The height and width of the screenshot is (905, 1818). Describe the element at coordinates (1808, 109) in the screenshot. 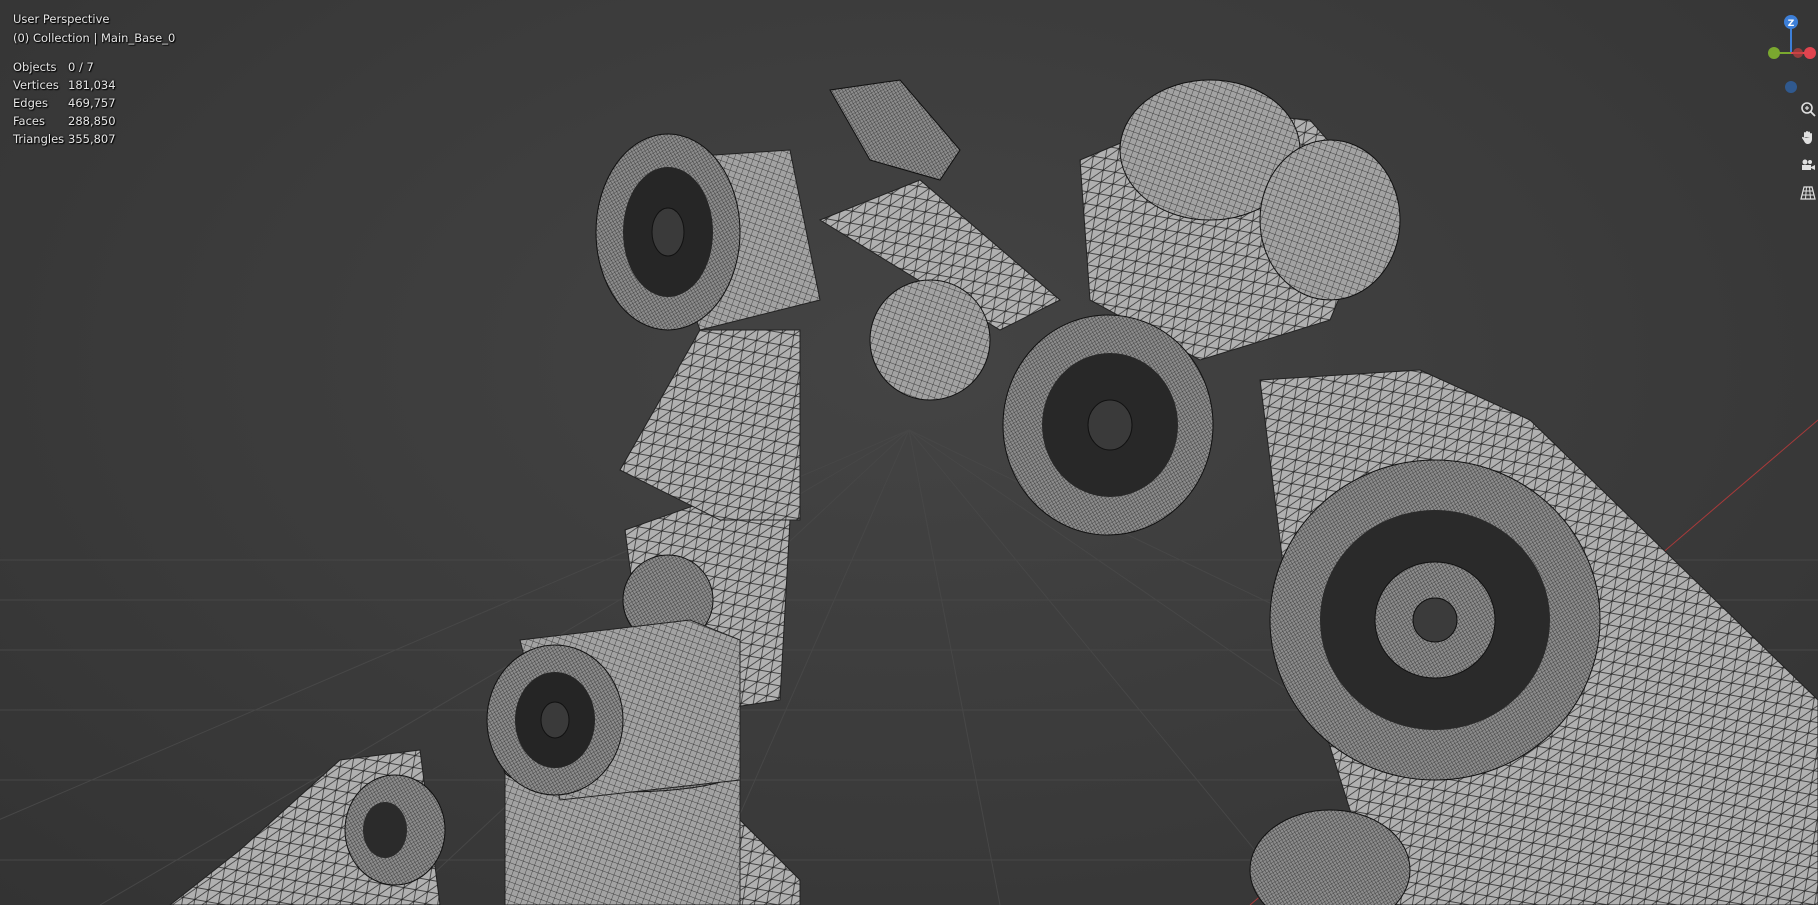

I see `zoom-icon` at that location.